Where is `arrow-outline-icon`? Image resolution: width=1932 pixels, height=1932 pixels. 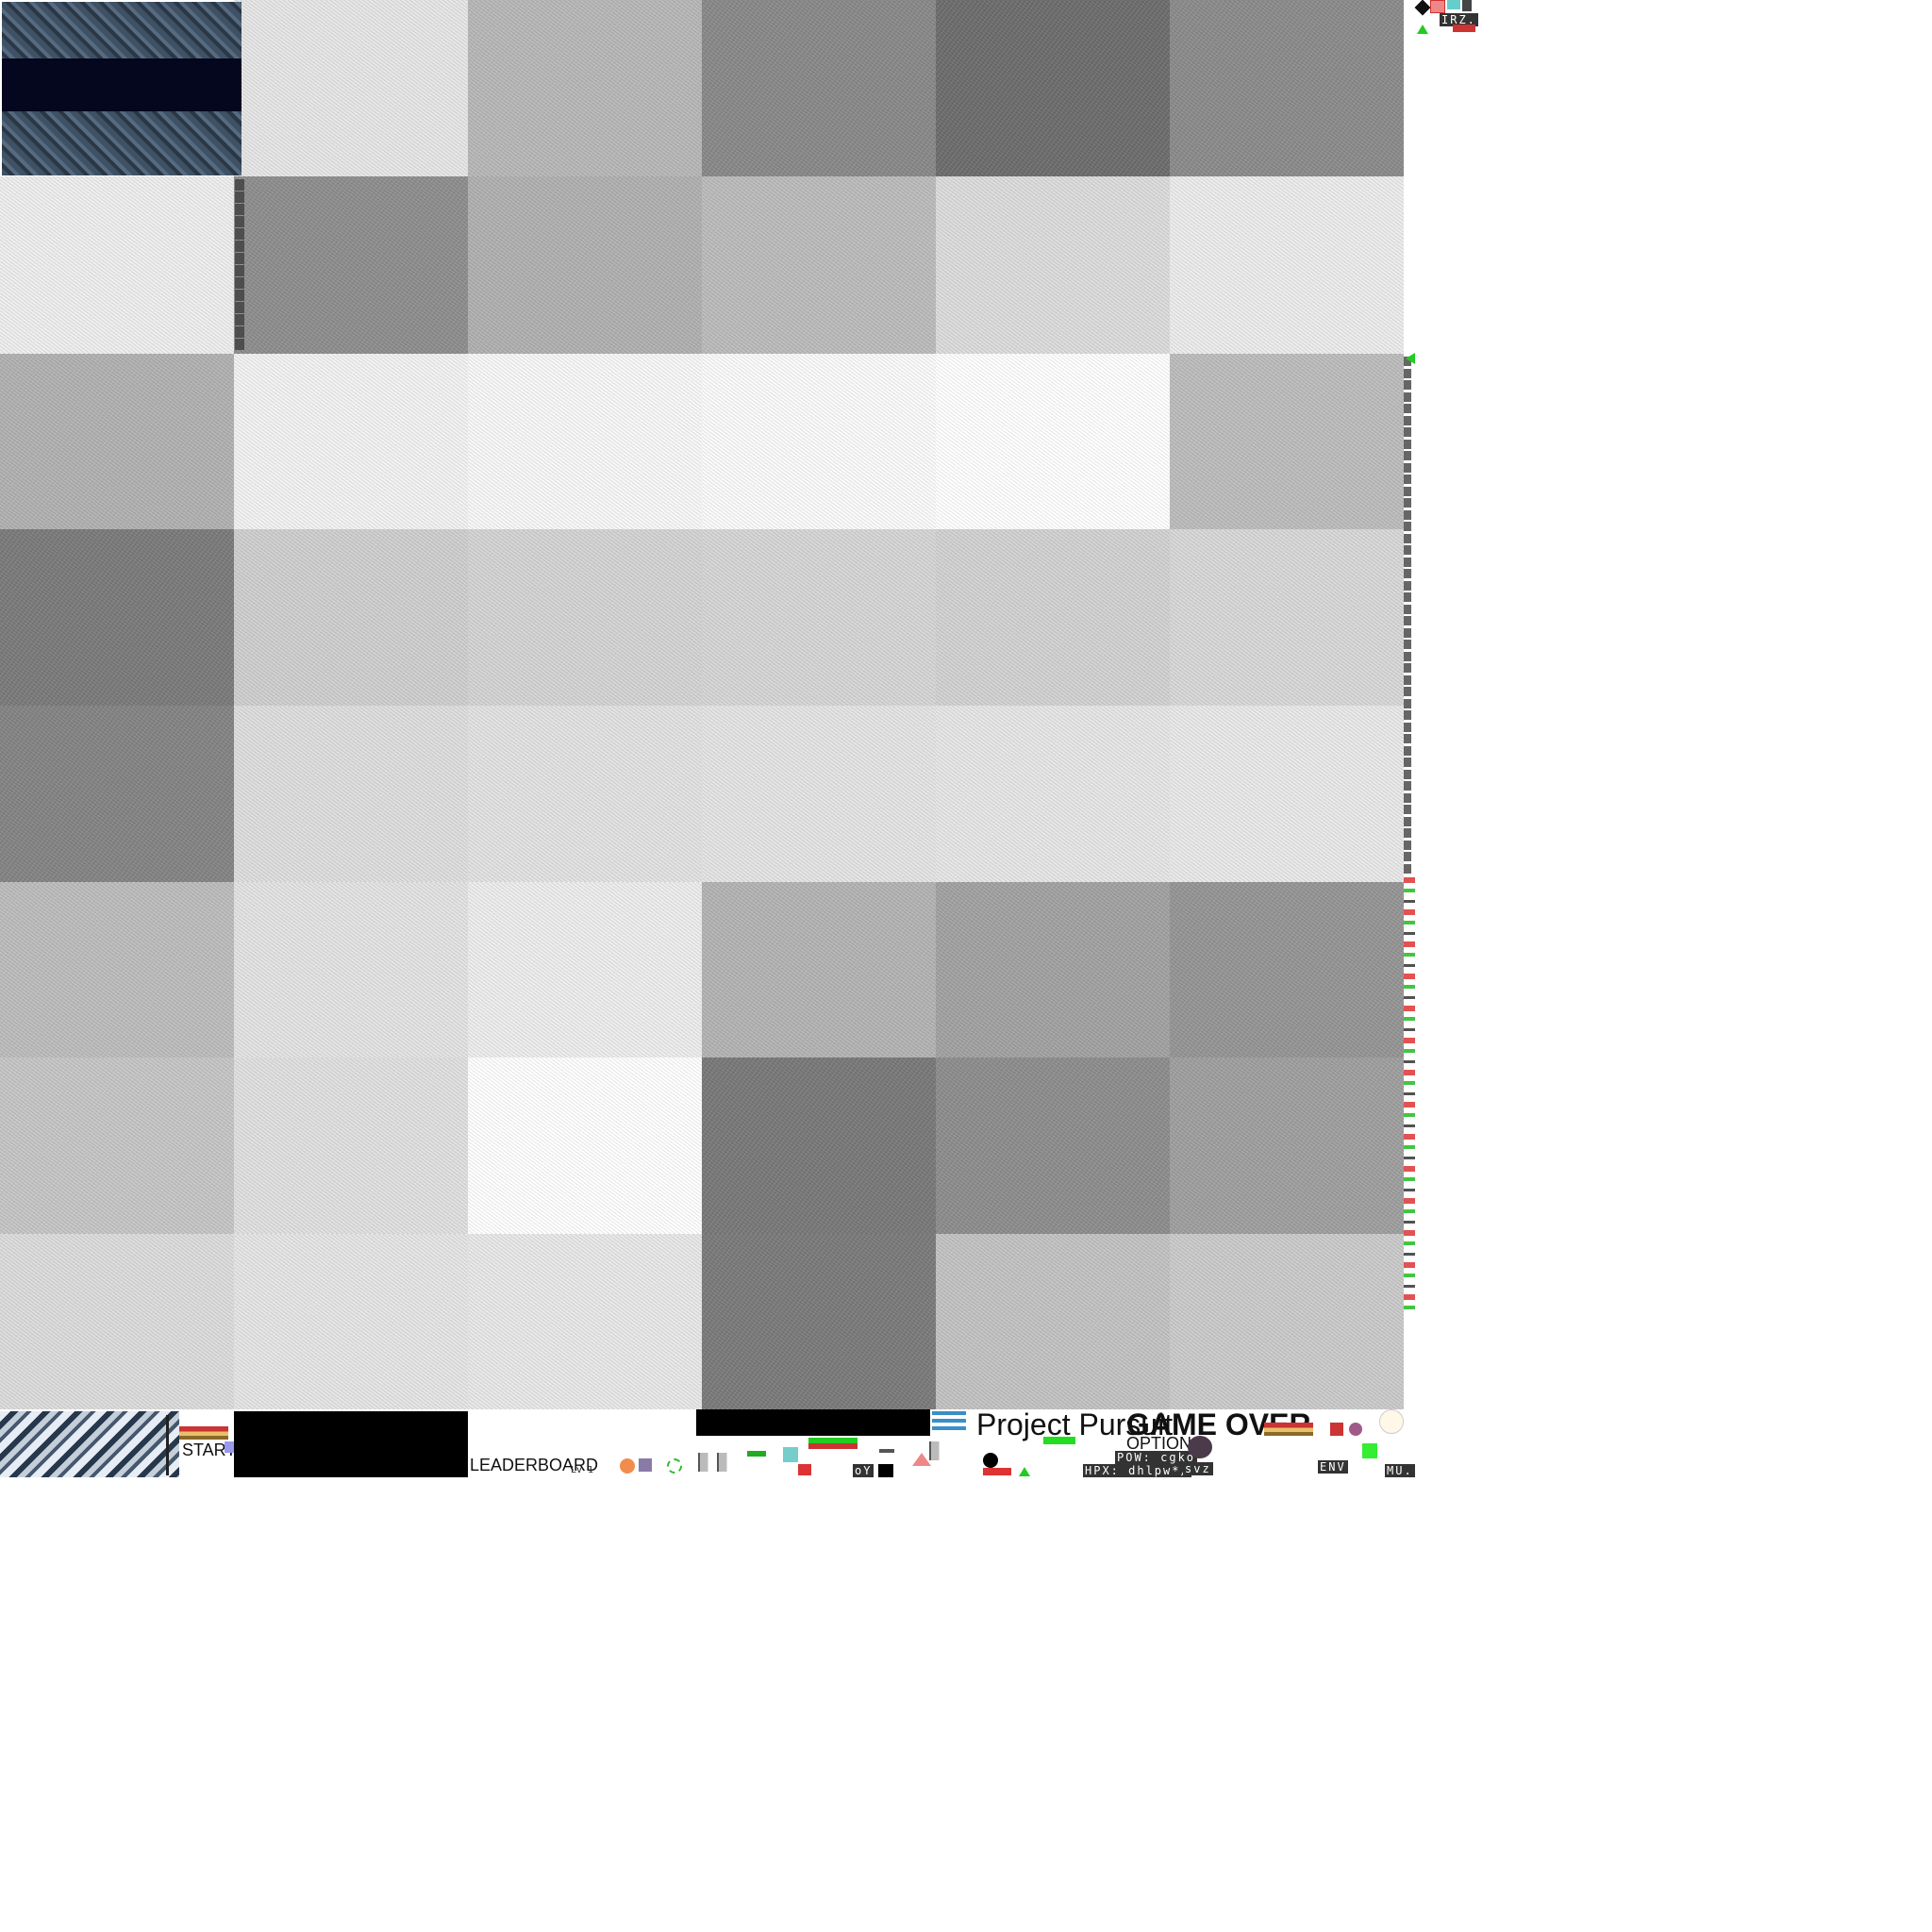 arrow-outline-icon is located at coordinates (887, 1451).